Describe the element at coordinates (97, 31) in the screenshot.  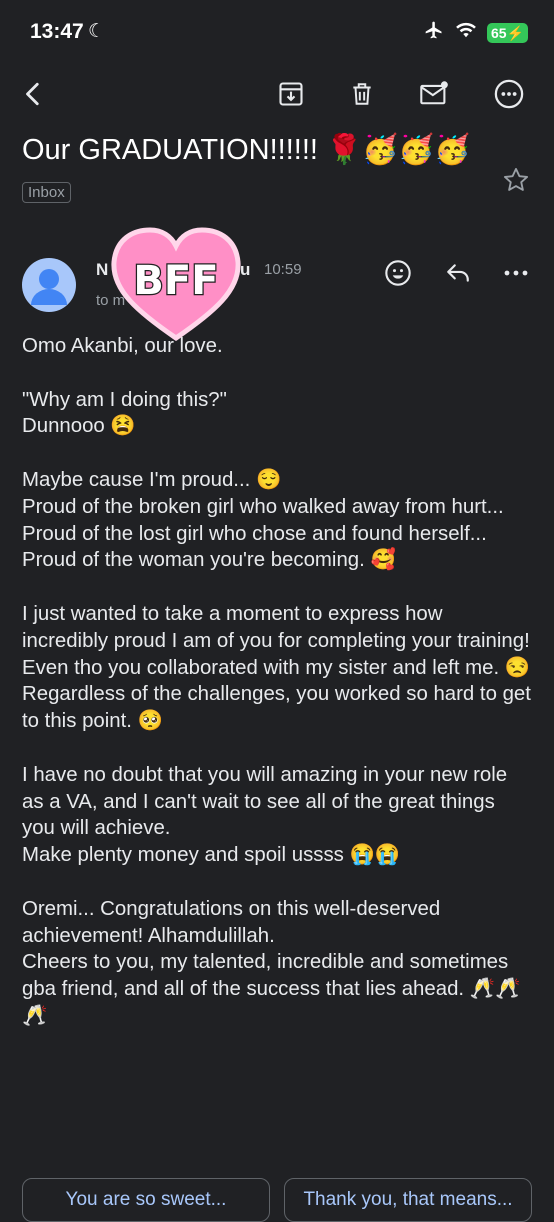
I see `do-not-disturb-icon: ☾` at that location.